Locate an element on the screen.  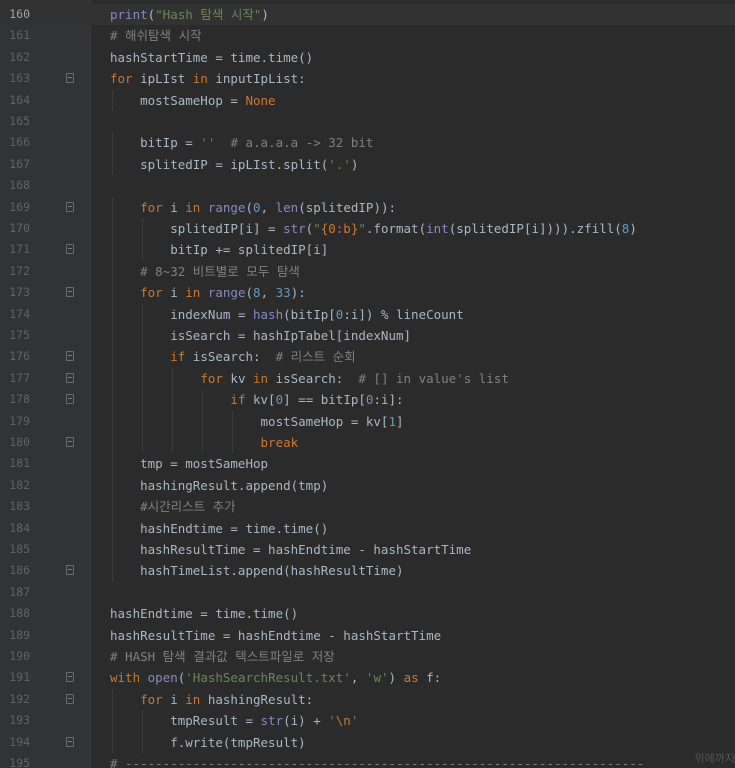
code-line: 167 splitedIP = ipLIst.split('.') is located at coordinates (367, 164).